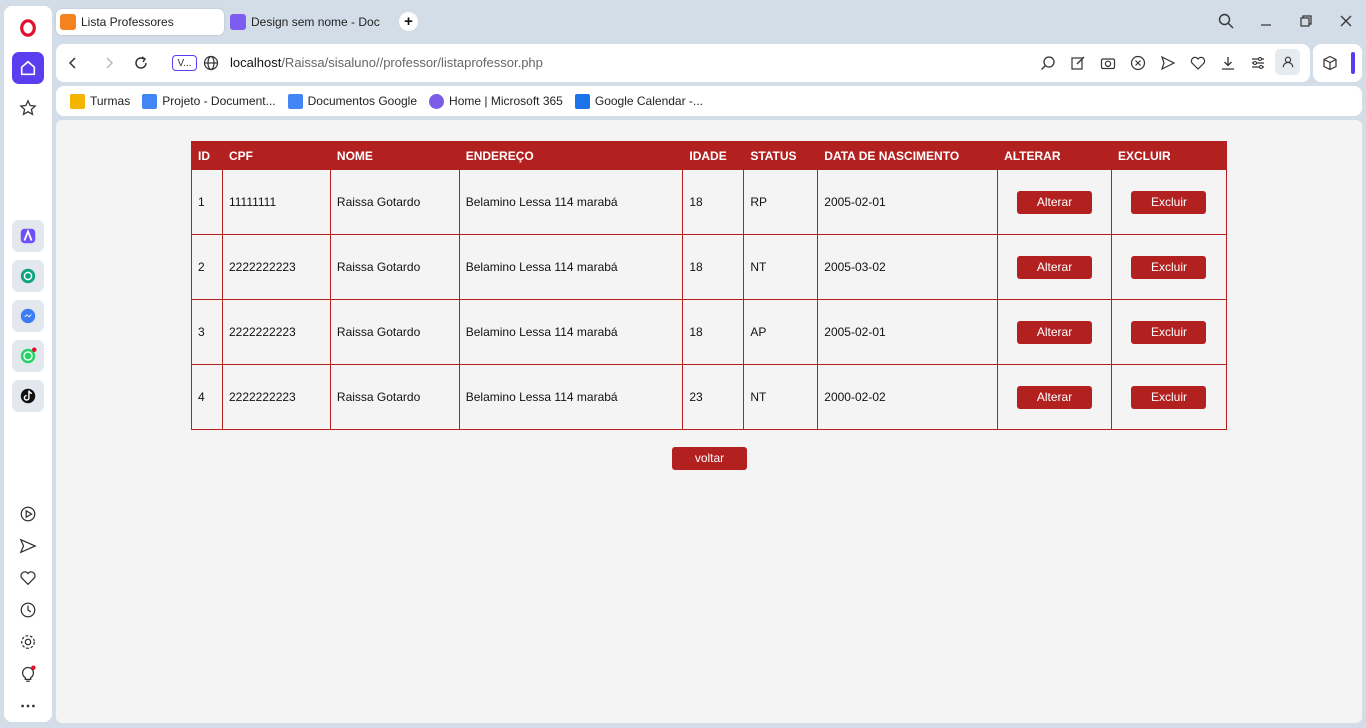 This screenshot has width=1366, height=728. I want to click on zoom-search-icon, so click(1048, 63).